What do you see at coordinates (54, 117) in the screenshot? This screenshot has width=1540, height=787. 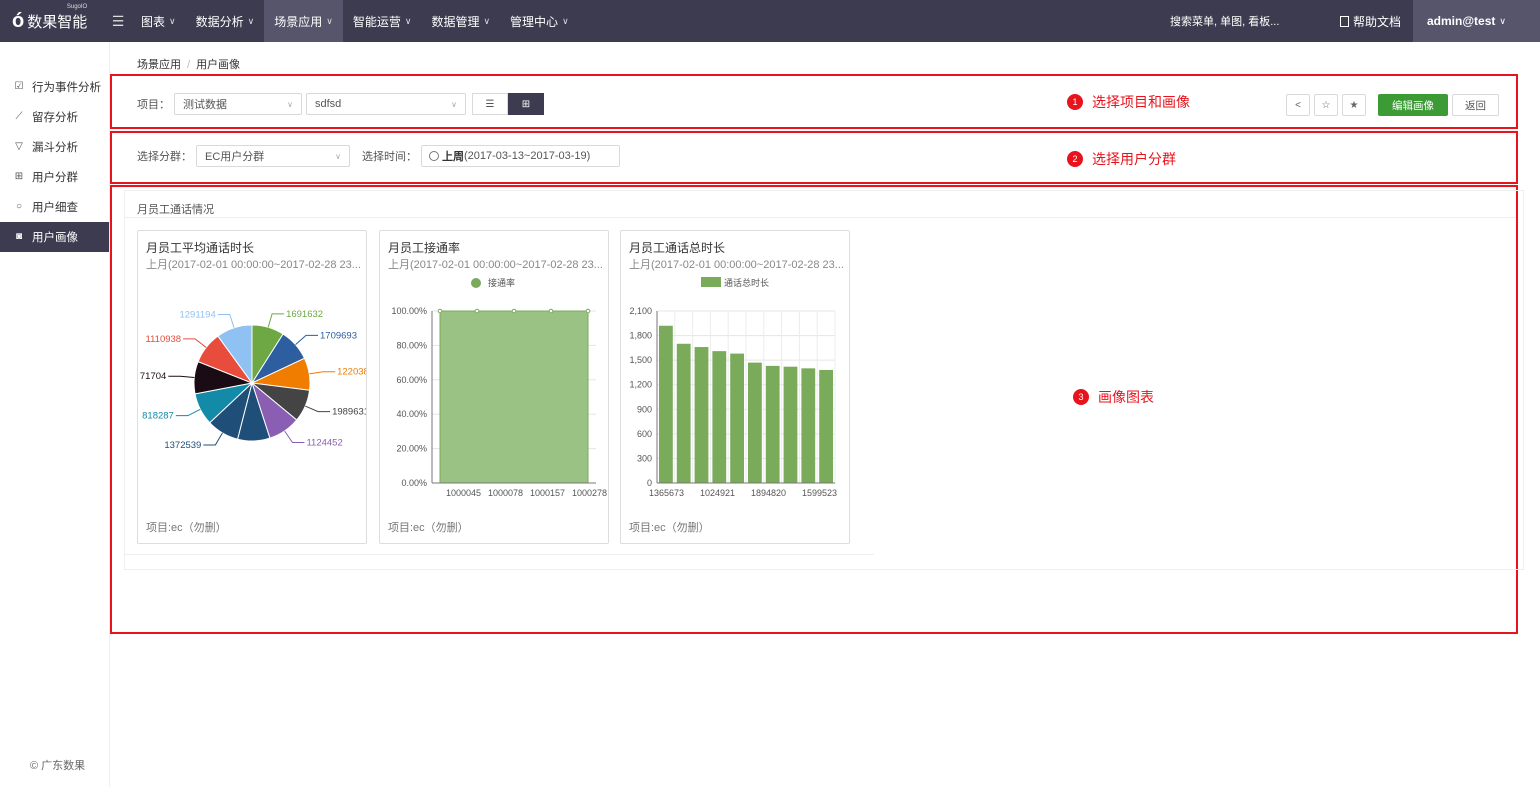 I see `sidebar-item-retention: ⟋ 留存分析` at bounding box center [54, 117].